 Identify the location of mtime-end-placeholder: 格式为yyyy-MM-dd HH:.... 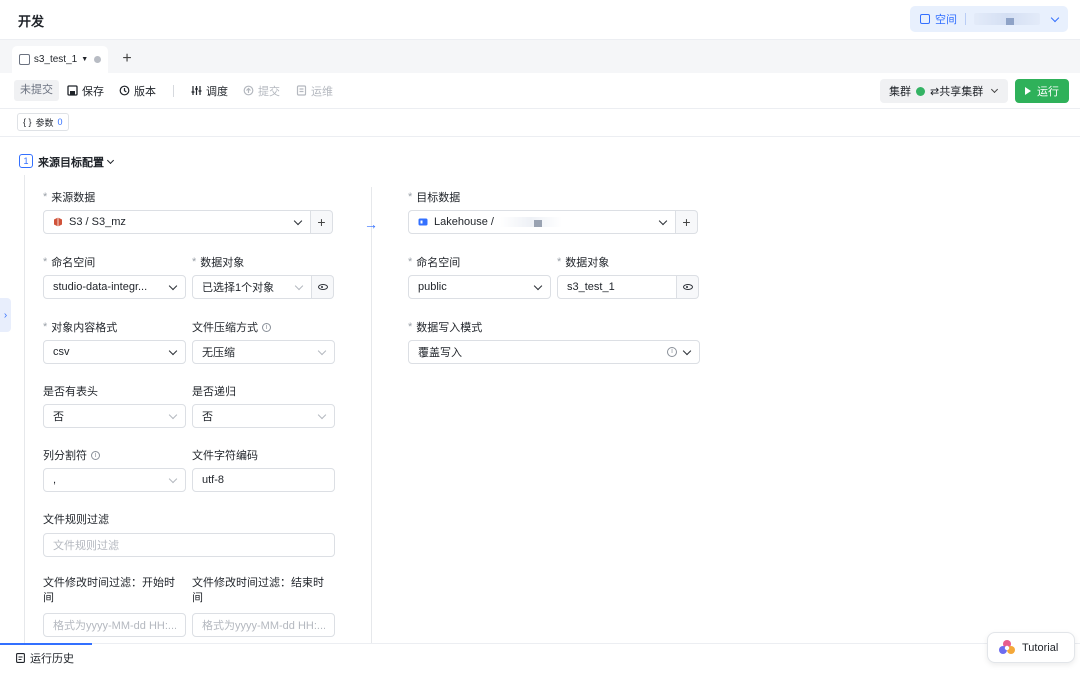
(263, 626).